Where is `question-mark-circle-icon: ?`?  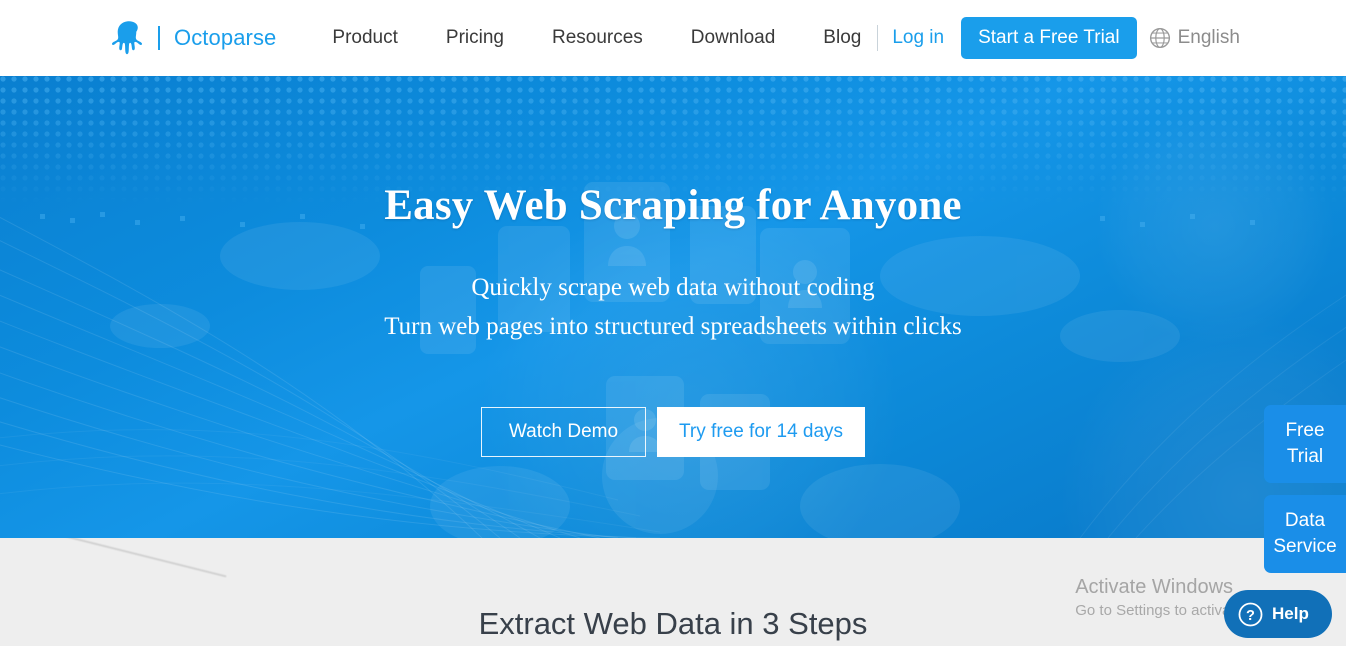 question-mark-circle-icon: ? is located at coordinates (1250, 614).